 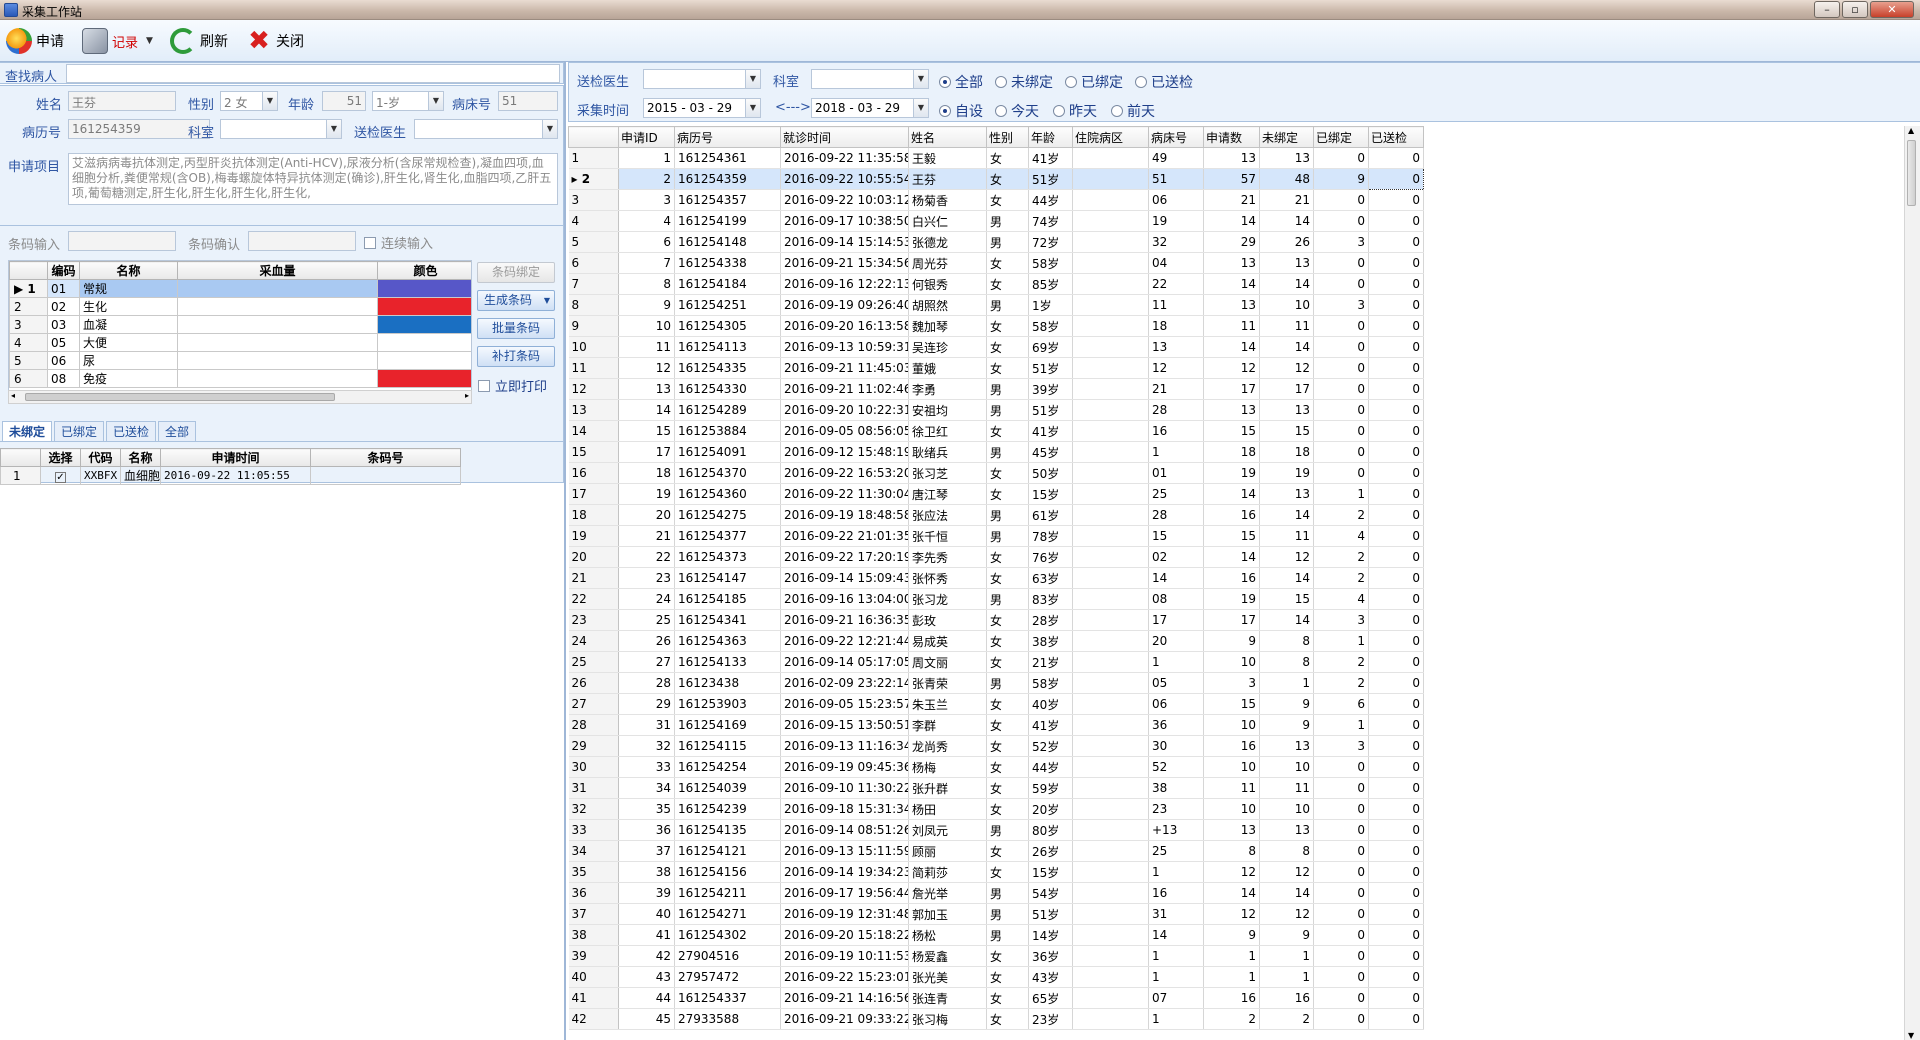 What do you see at coordinates (35, 41) in the screenshot?
I see `apply-button: 申请` at bounding box center [35, 41].